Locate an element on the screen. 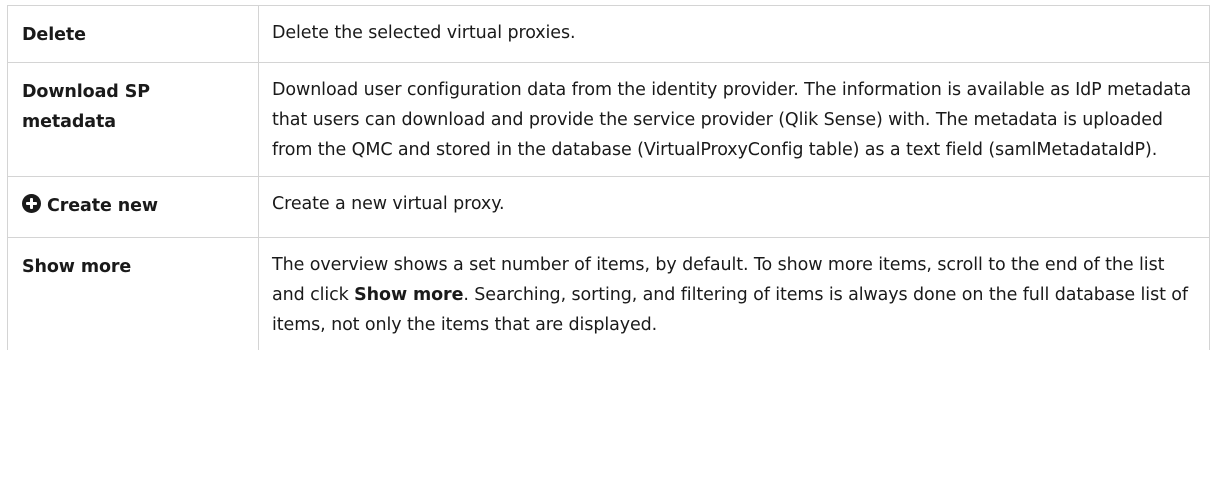  description-cell: Create a new virtual proxy. is located at coordinates (734, 207).